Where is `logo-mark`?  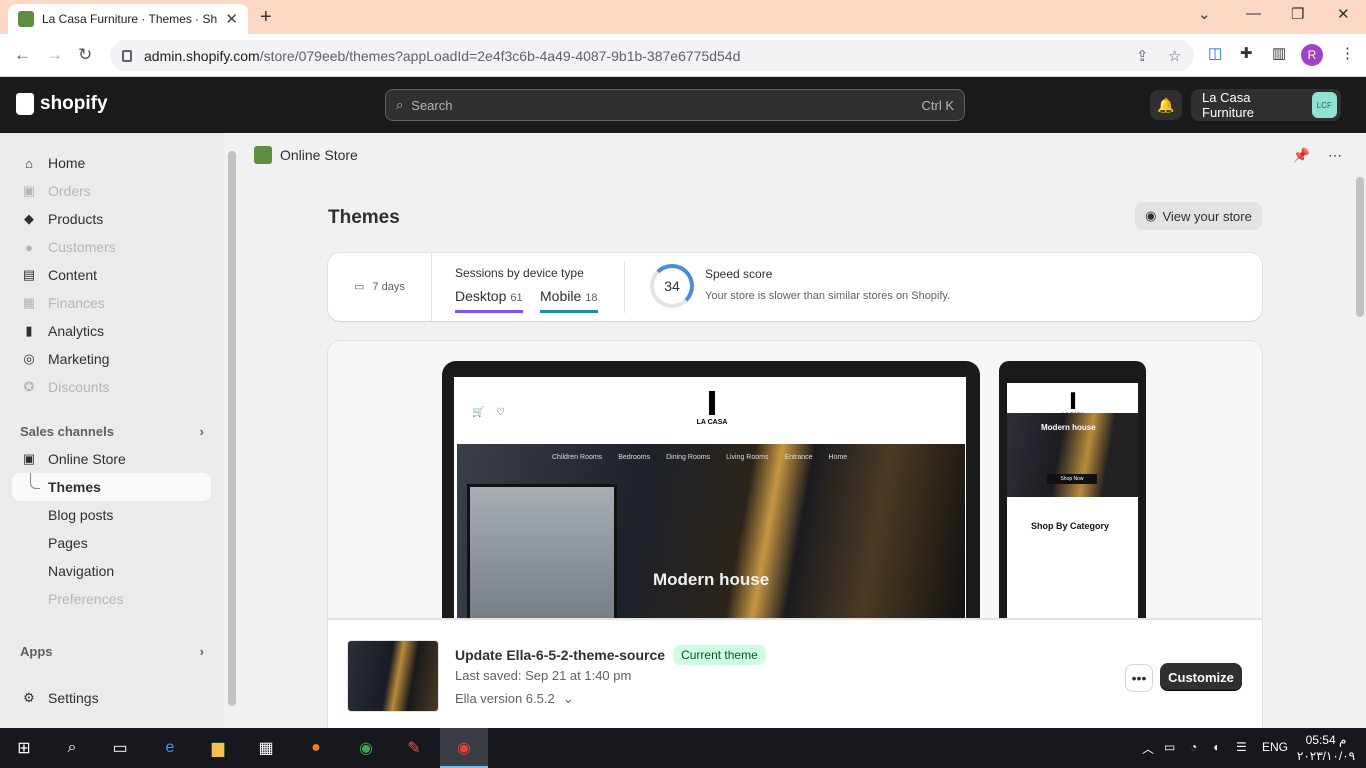 logo-mark is located at coordinates (1073, 401).